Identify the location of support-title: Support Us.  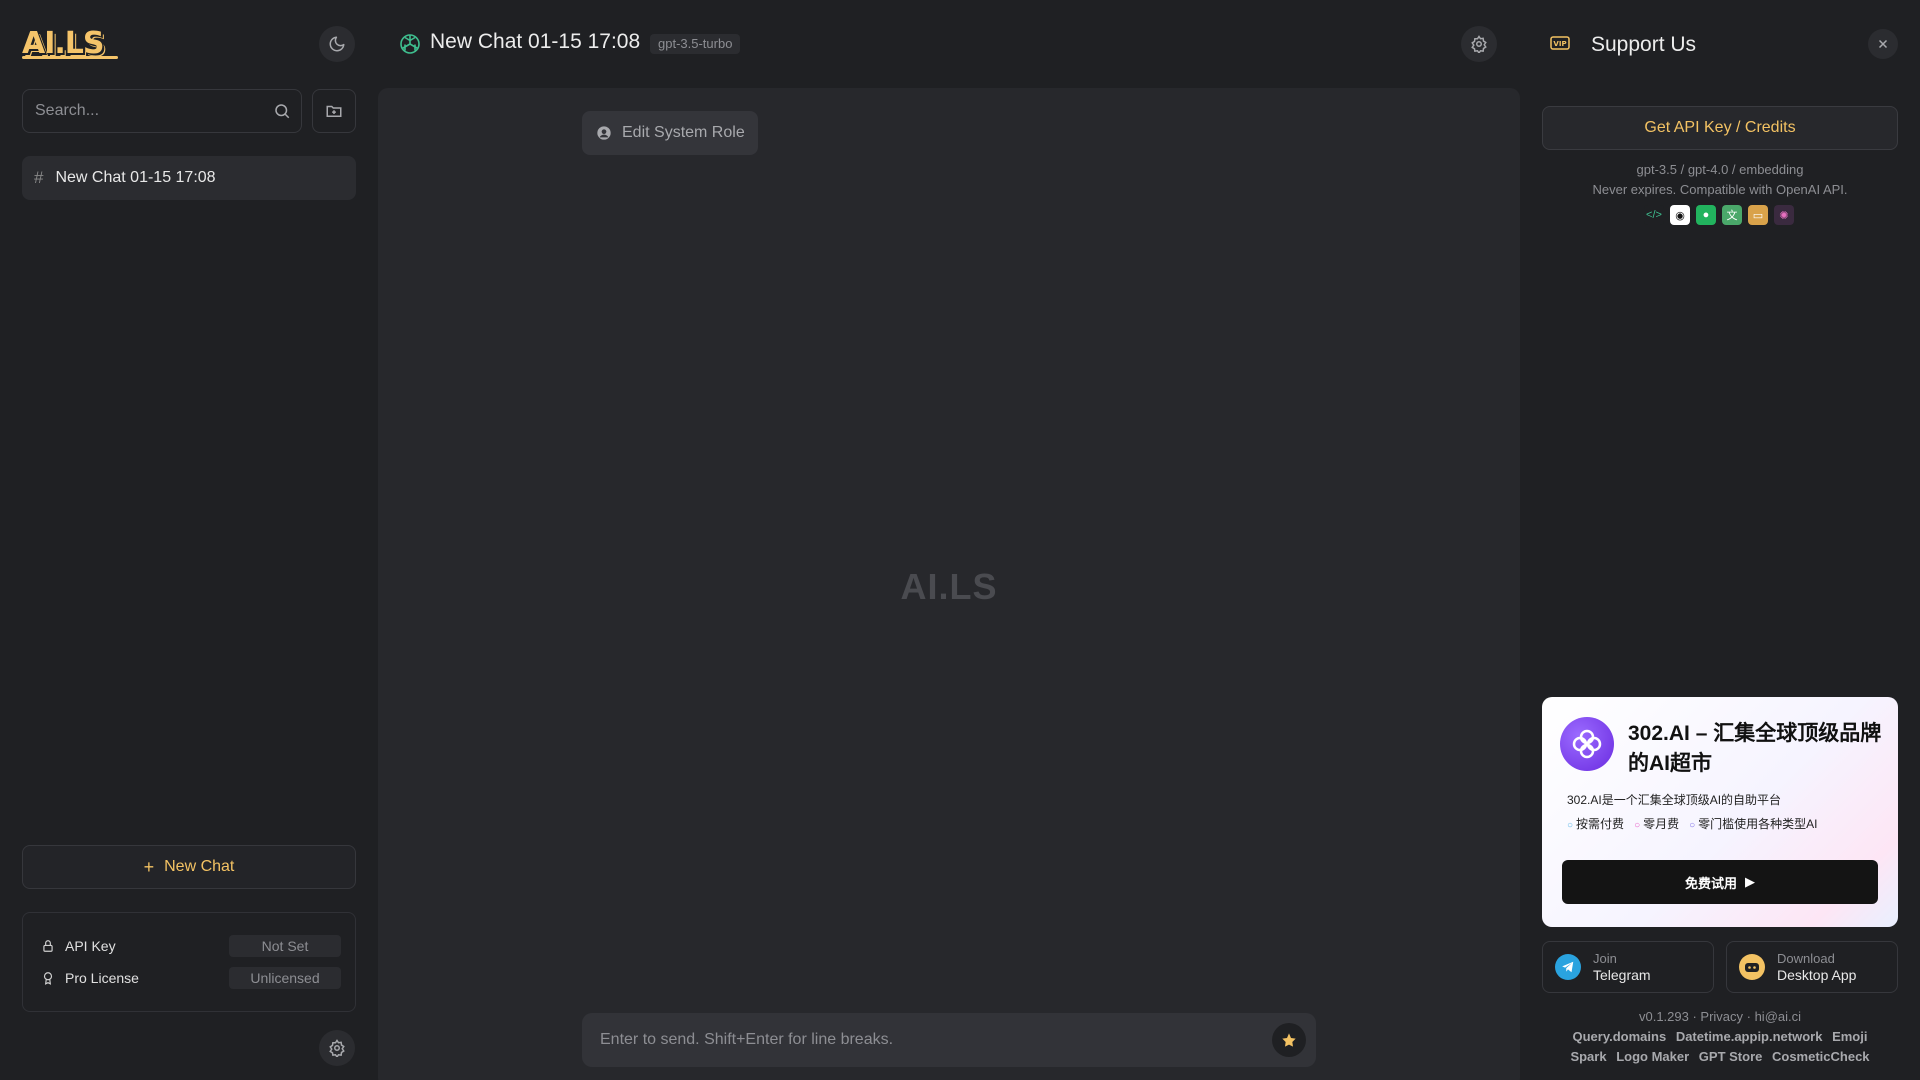
(1644, 44).